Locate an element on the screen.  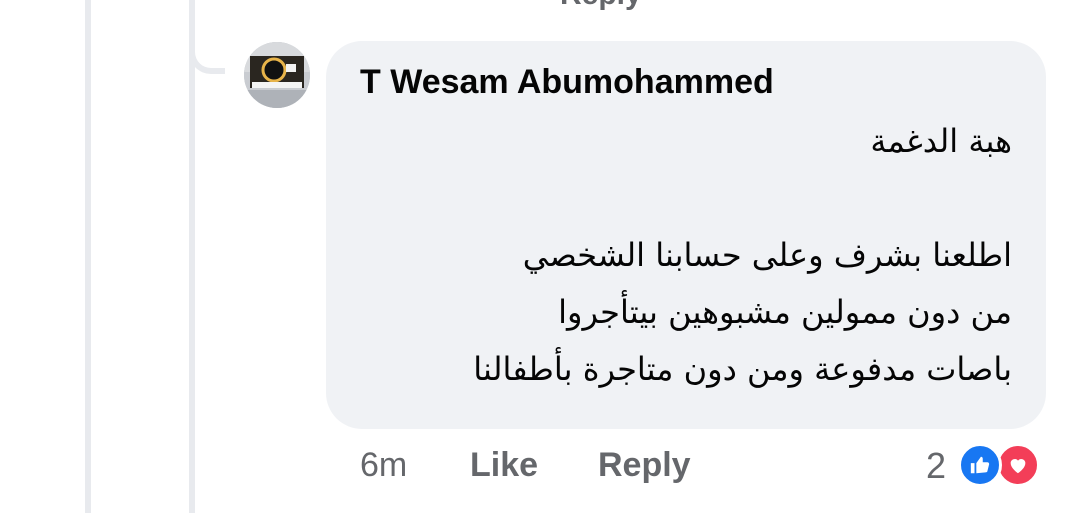
love-icon is located at coordinates (1018, 465).